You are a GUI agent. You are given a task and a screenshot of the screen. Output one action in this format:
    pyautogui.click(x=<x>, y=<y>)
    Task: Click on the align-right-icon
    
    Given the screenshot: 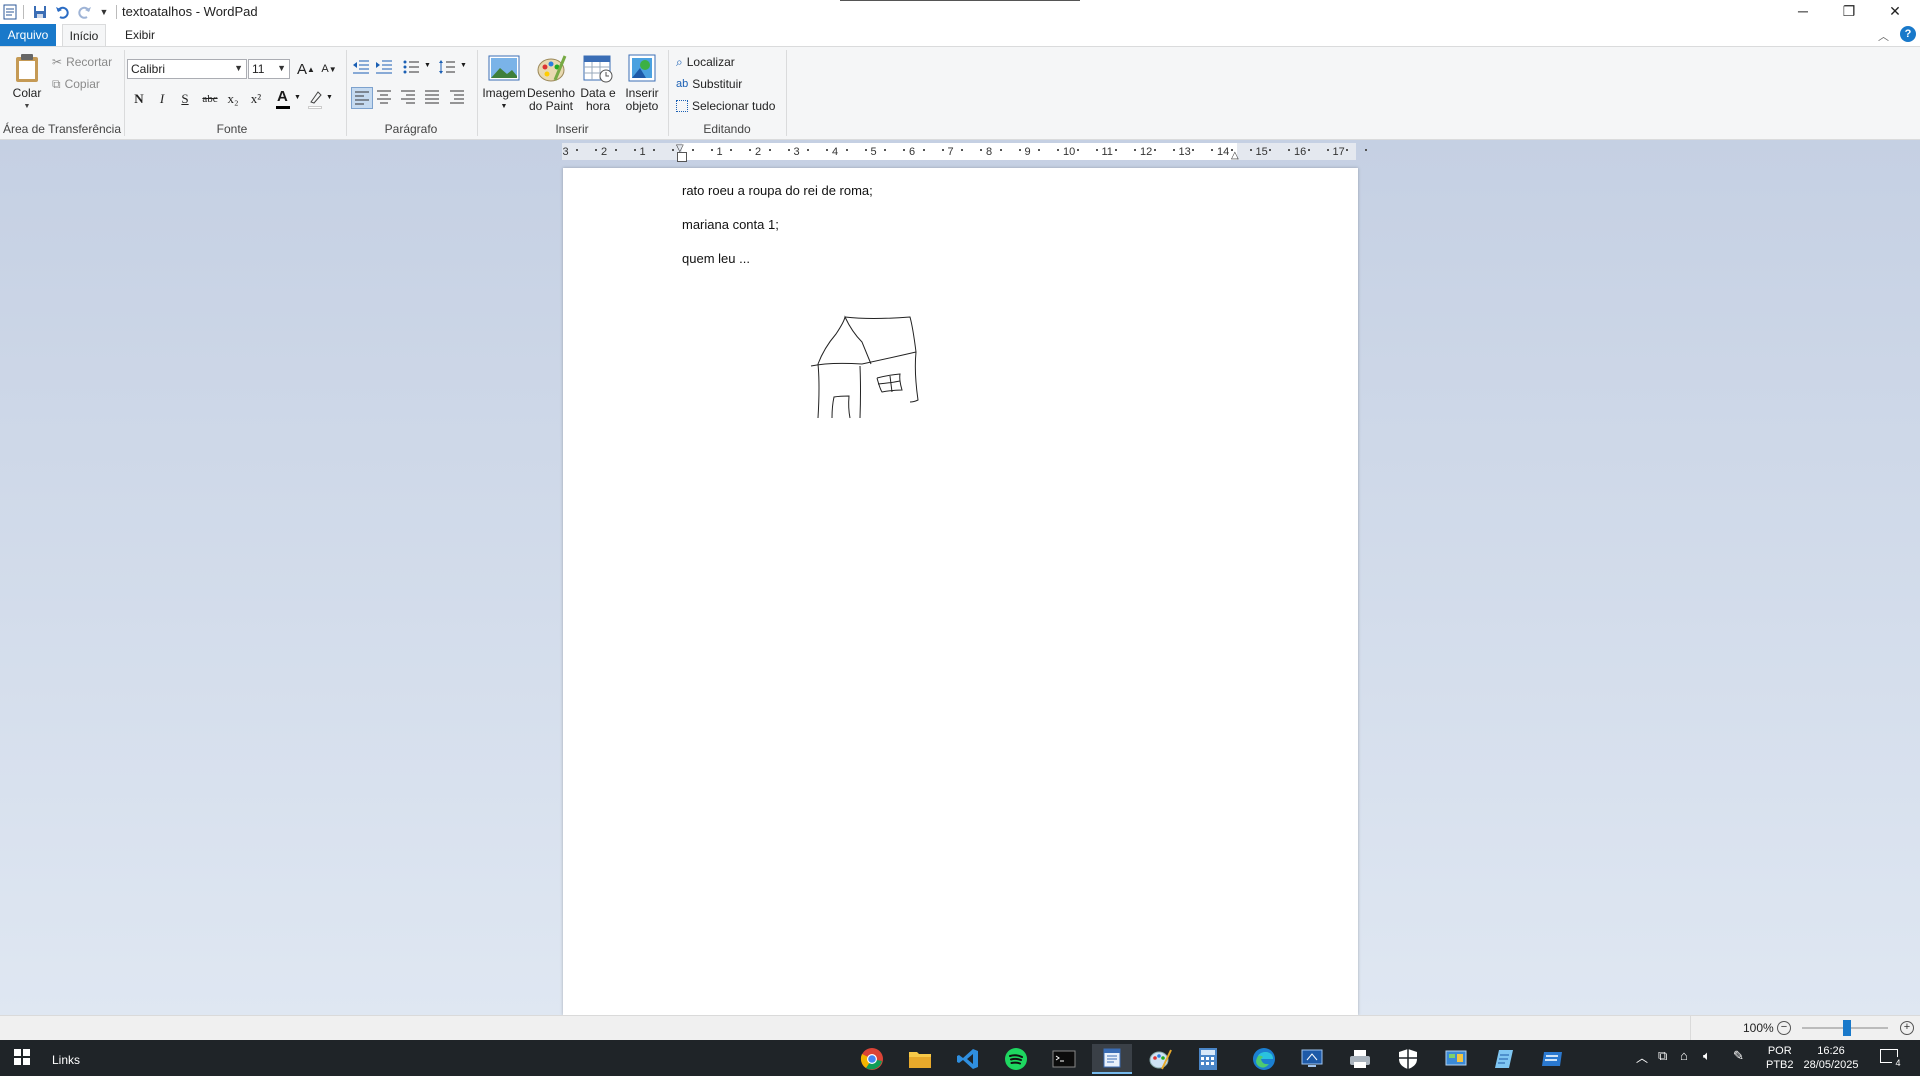 What is the action you would take?
    pyautogui.click(x=408, y=97)
    